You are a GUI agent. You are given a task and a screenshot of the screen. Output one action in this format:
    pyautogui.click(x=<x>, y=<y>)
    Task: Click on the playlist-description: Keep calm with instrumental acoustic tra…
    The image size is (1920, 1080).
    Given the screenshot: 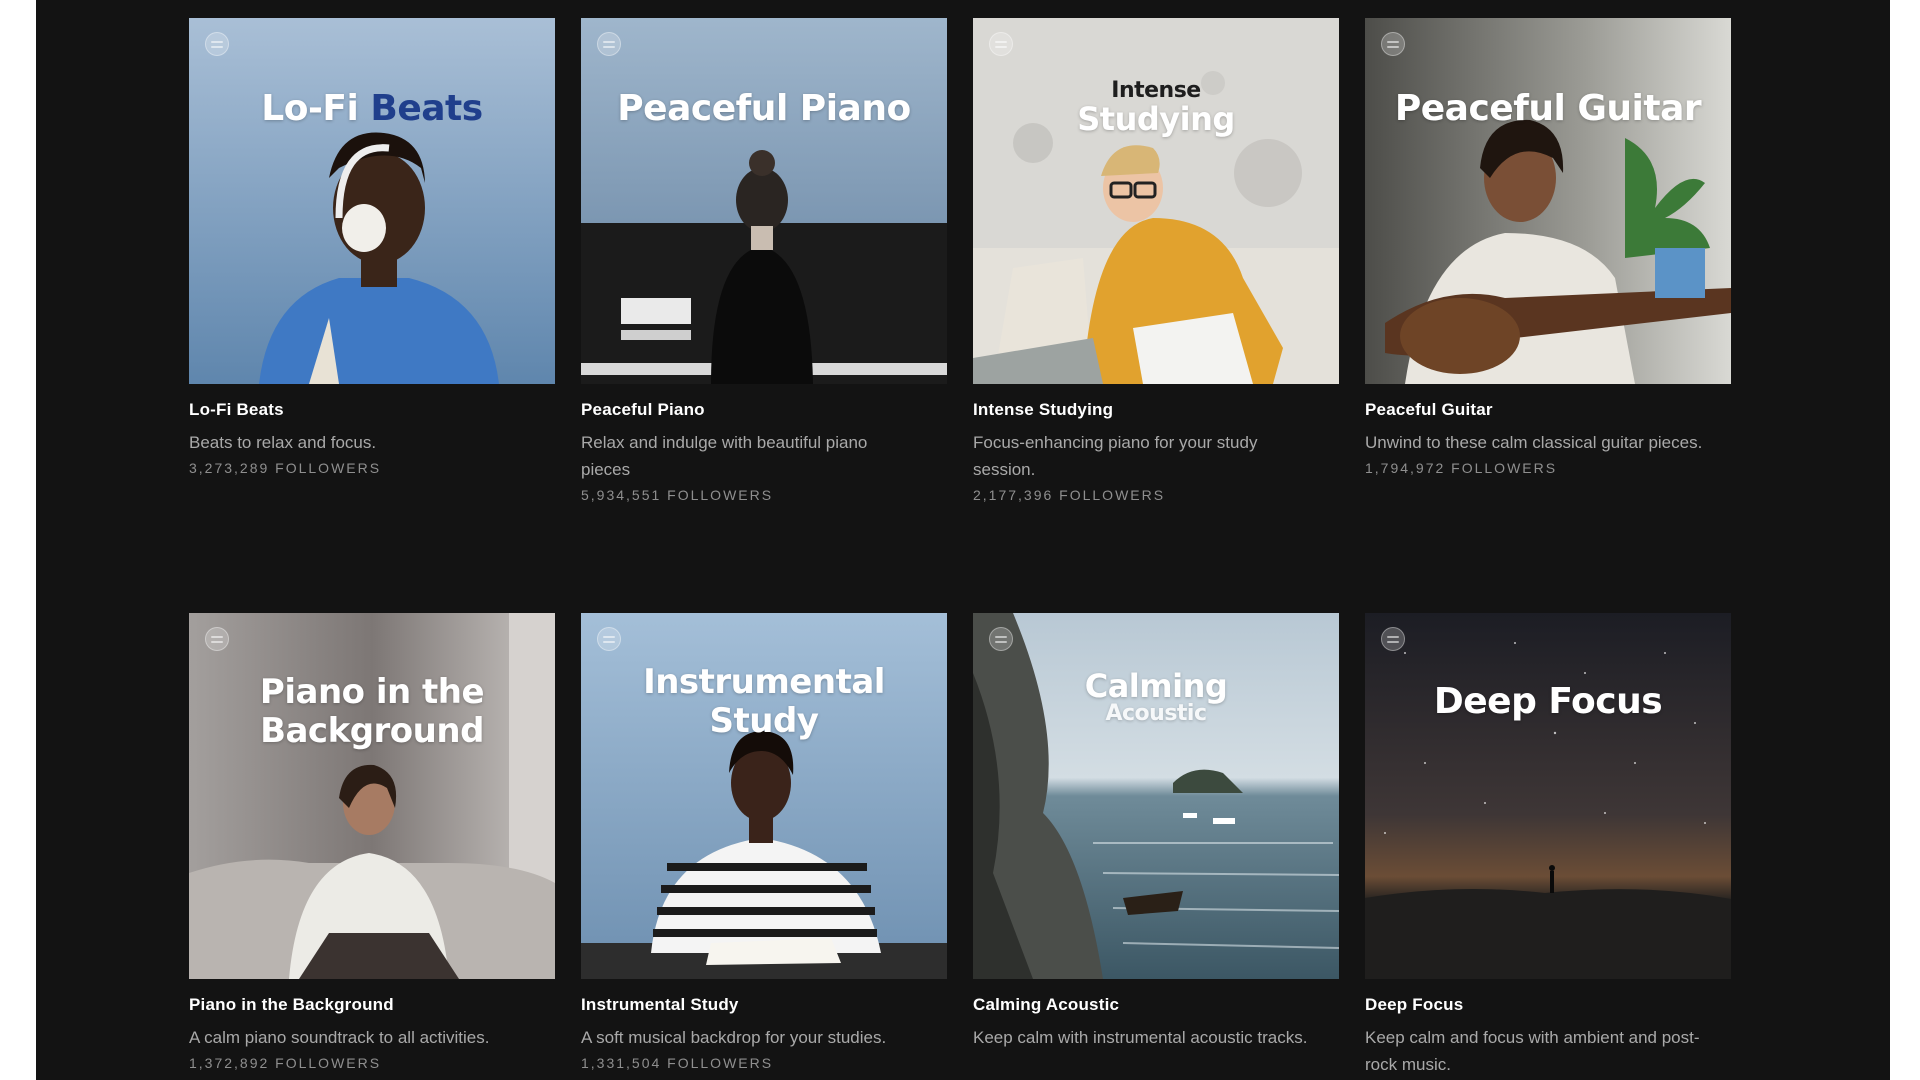 What is the action you would take?
    pyautogui.click(x=1140, y=1037)
    